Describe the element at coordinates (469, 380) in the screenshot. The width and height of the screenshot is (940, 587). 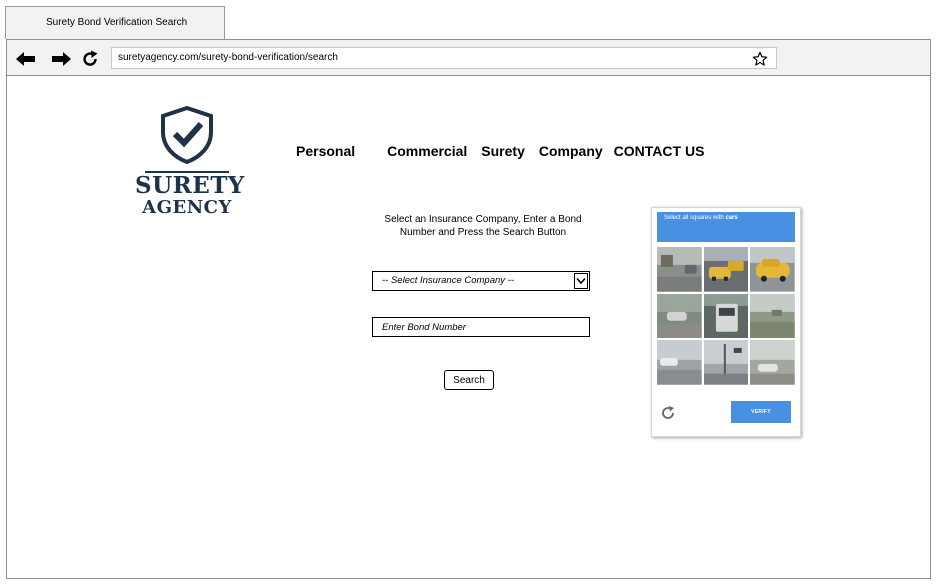
I see `search-button: Search` at that location.